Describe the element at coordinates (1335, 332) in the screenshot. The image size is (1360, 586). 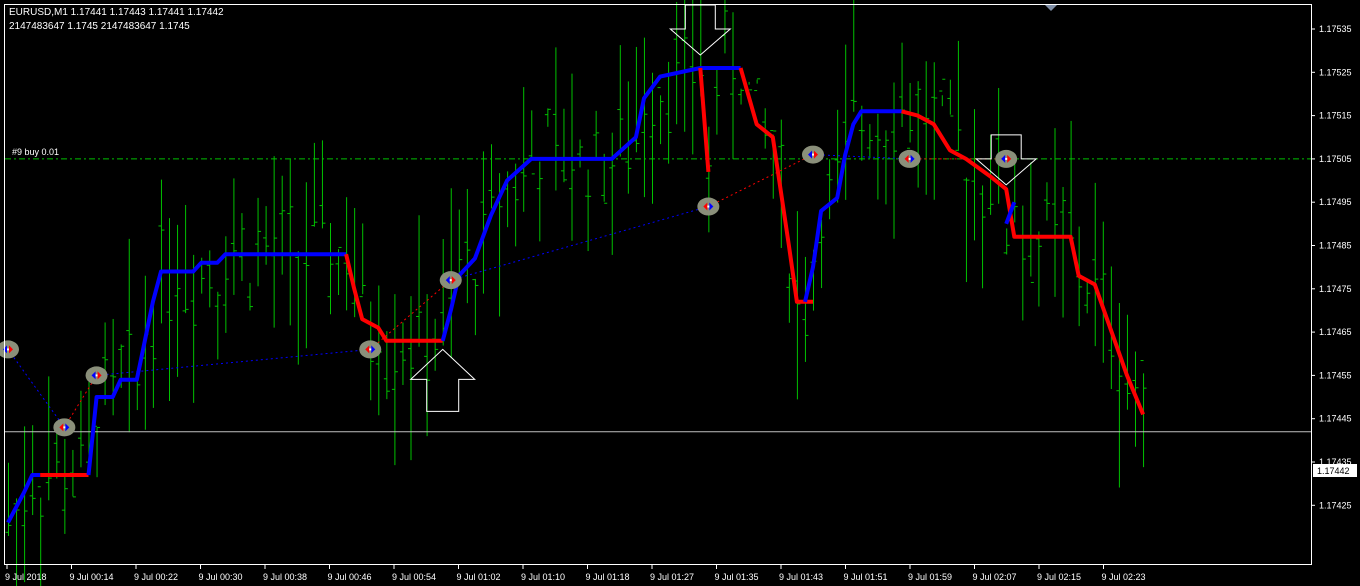
I see `price-tick-label: 1.17465` at that location.